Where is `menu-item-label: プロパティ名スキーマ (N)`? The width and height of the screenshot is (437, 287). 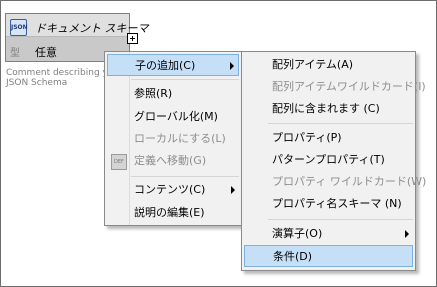
menu-item-label: プロパティ名スキーマ (N) is located at coordinates (337, 203).